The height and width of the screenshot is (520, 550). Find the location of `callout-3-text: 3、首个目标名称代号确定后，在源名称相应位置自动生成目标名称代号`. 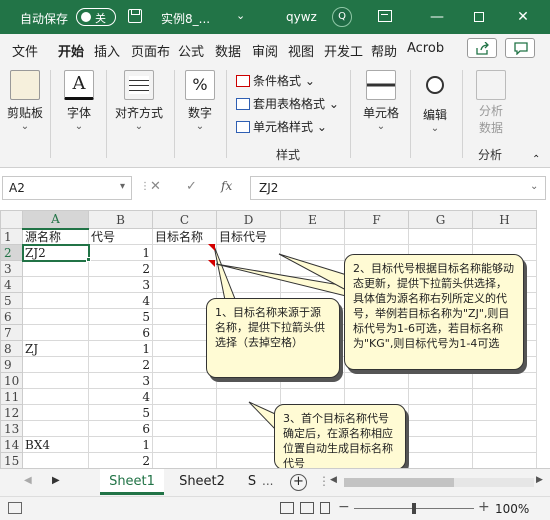

callout-3-text: 3、首个目标名称代号确定后，在源名称相应位置自动生成目标名称代号 is located at coordinates (338, 441).